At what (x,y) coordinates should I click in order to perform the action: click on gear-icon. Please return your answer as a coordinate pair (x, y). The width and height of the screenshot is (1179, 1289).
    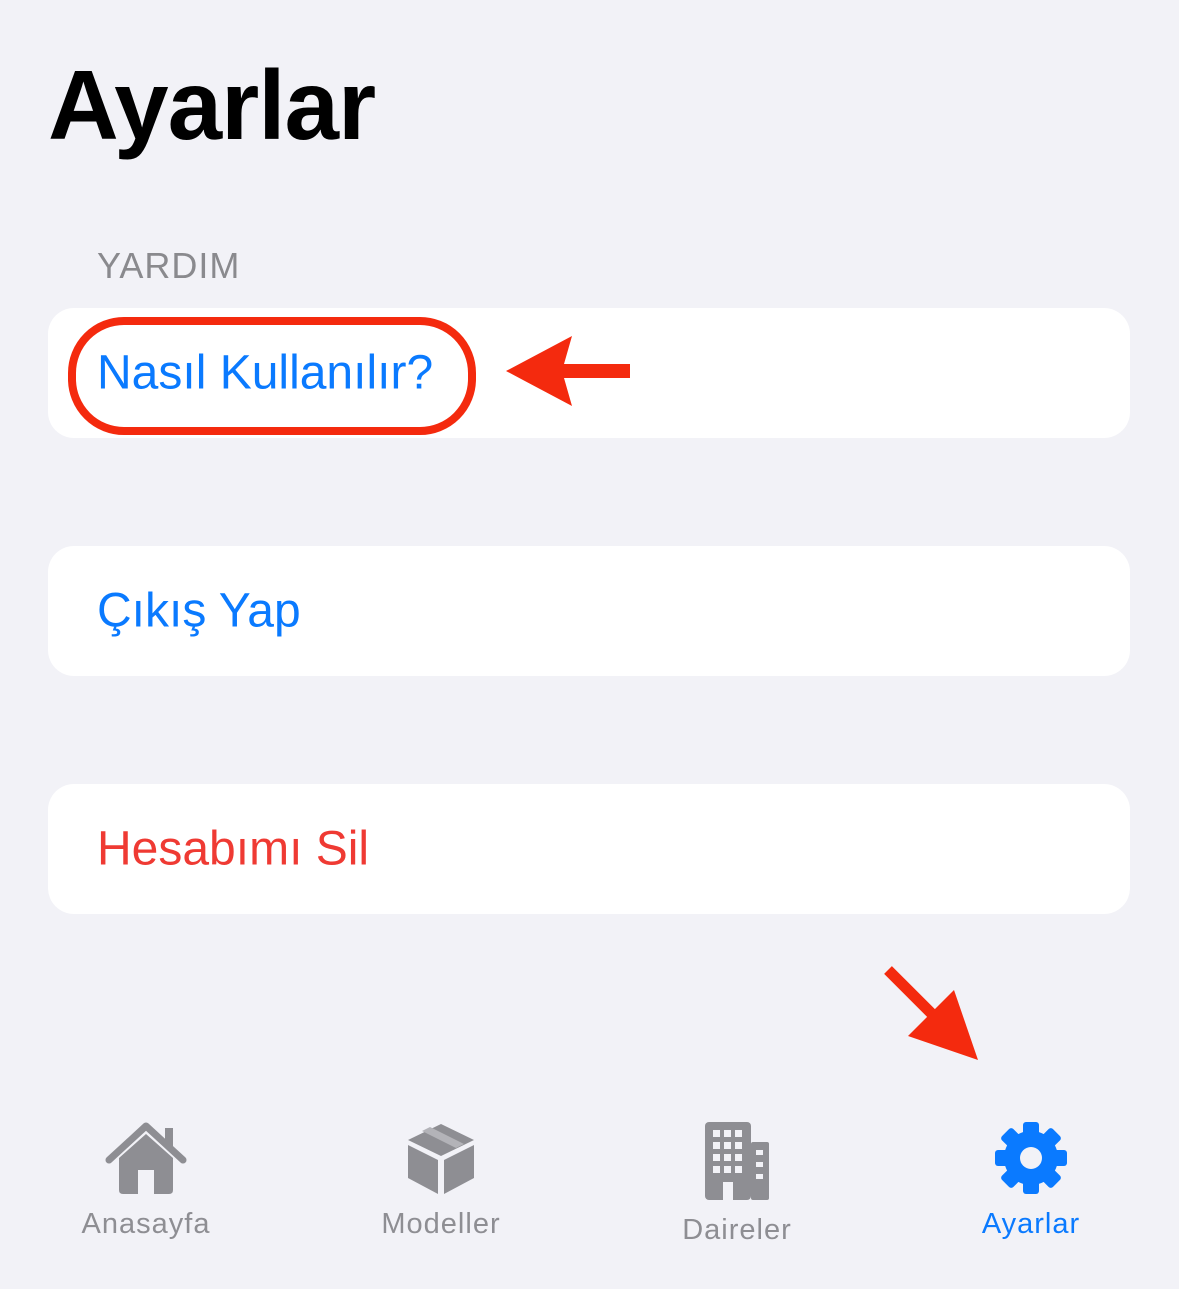
    Looking at the image, I should click on (1031, 1158).